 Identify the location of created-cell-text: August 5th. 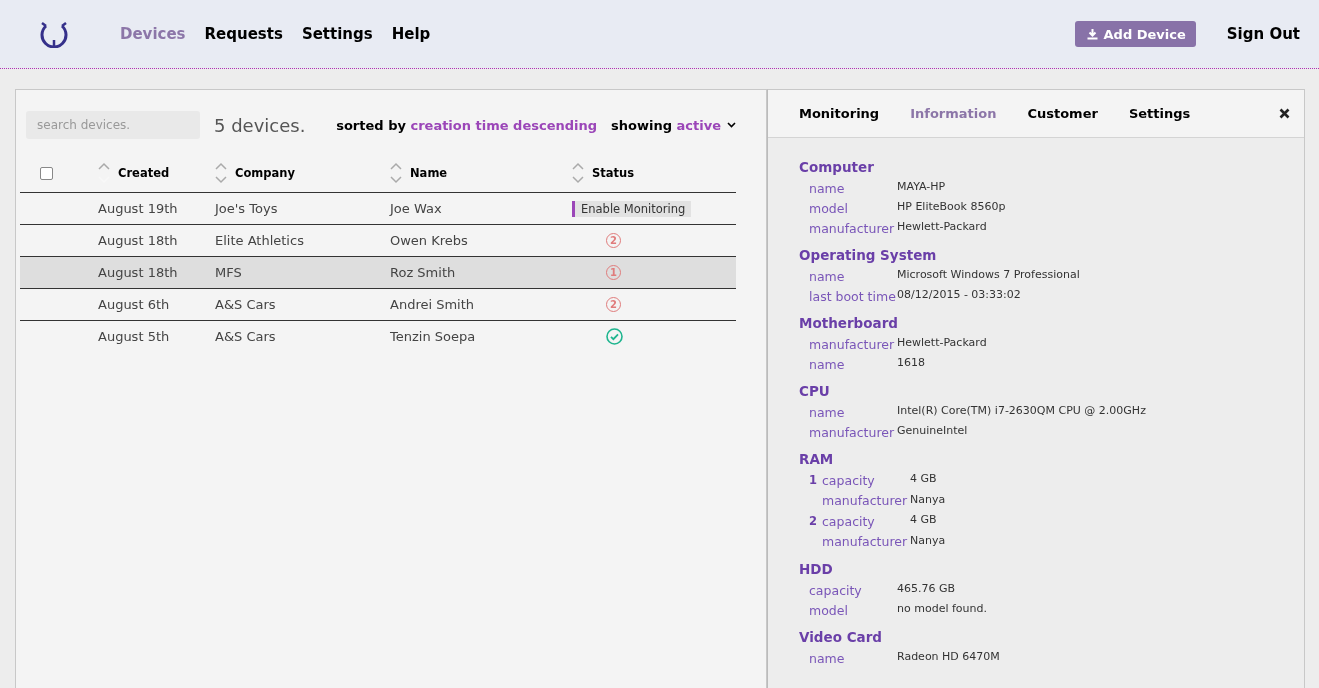
(134, 336).